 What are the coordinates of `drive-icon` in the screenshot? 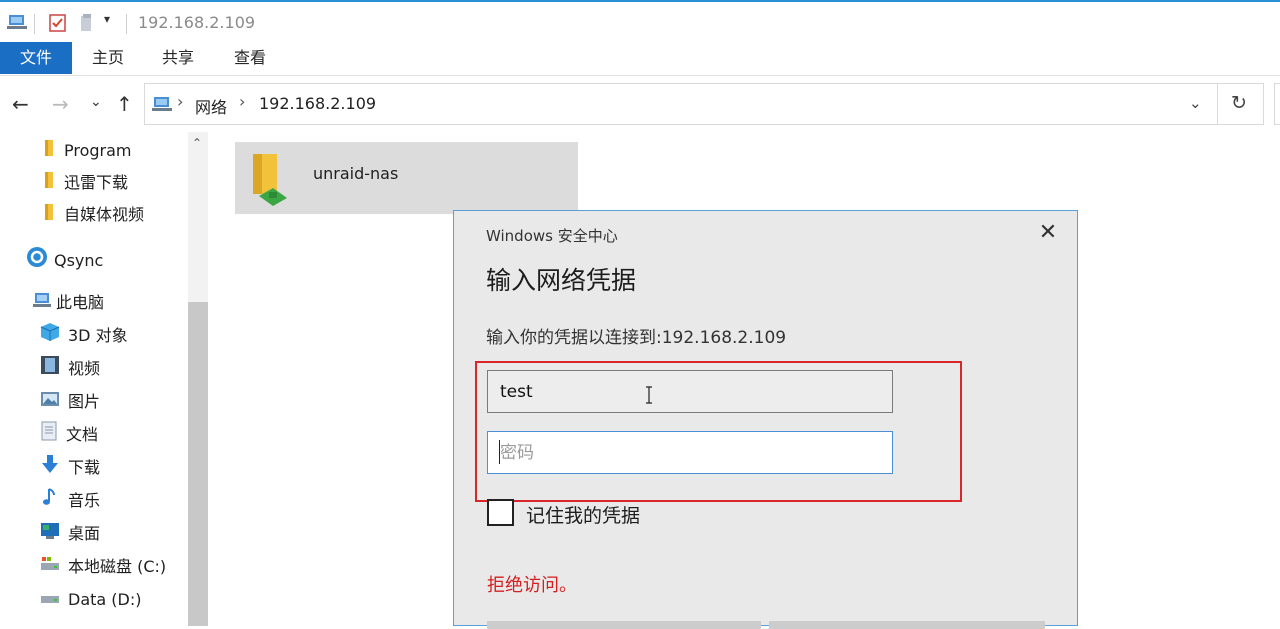 It's located at (50, 601).